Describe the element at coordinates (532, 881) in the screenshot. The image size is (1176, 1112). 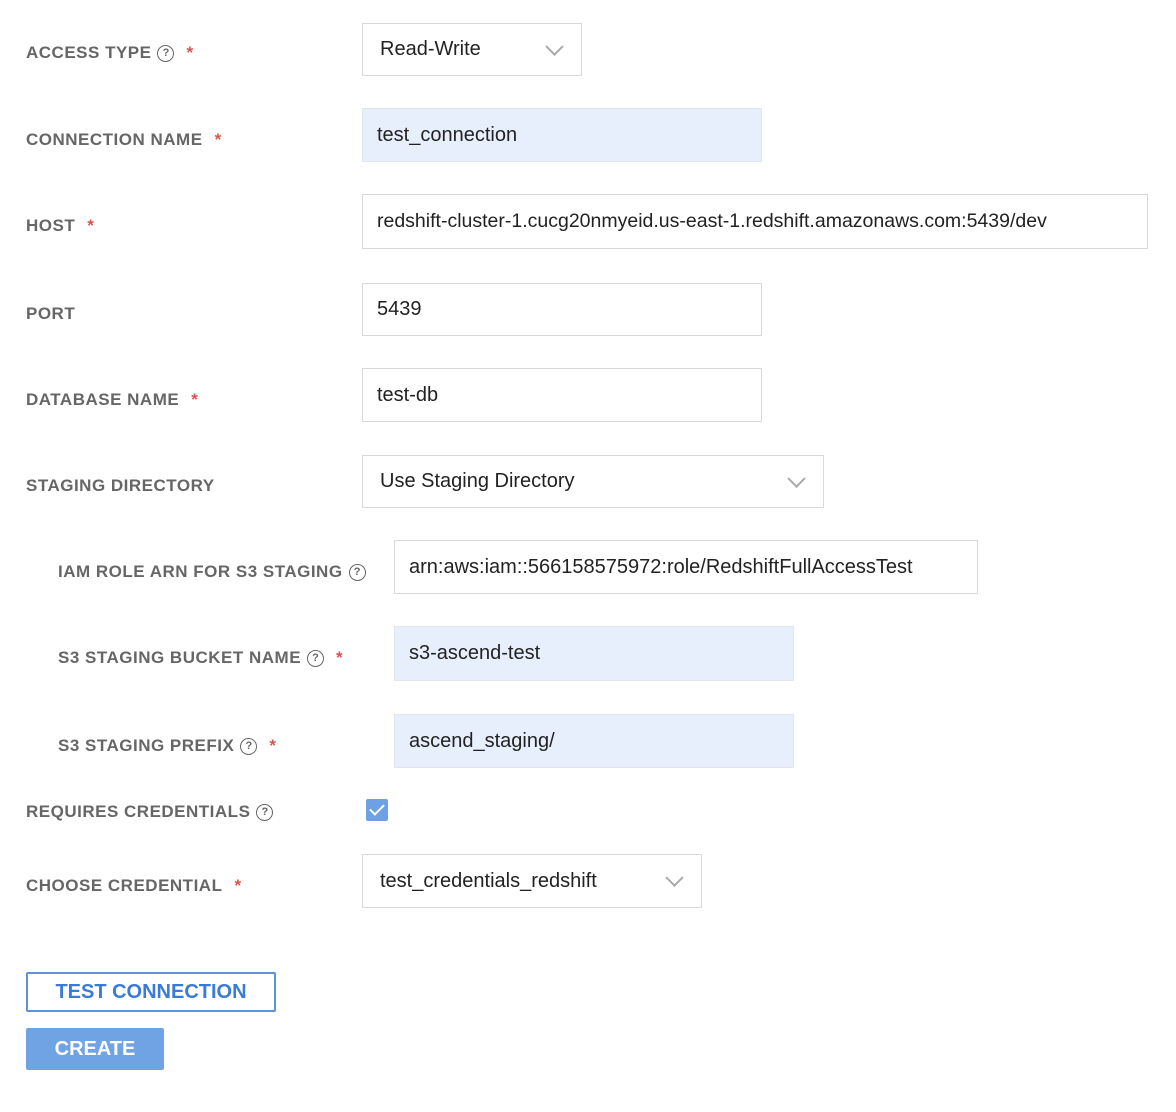
I see `choose-credential-select: test_credentials_redshift` at that location.